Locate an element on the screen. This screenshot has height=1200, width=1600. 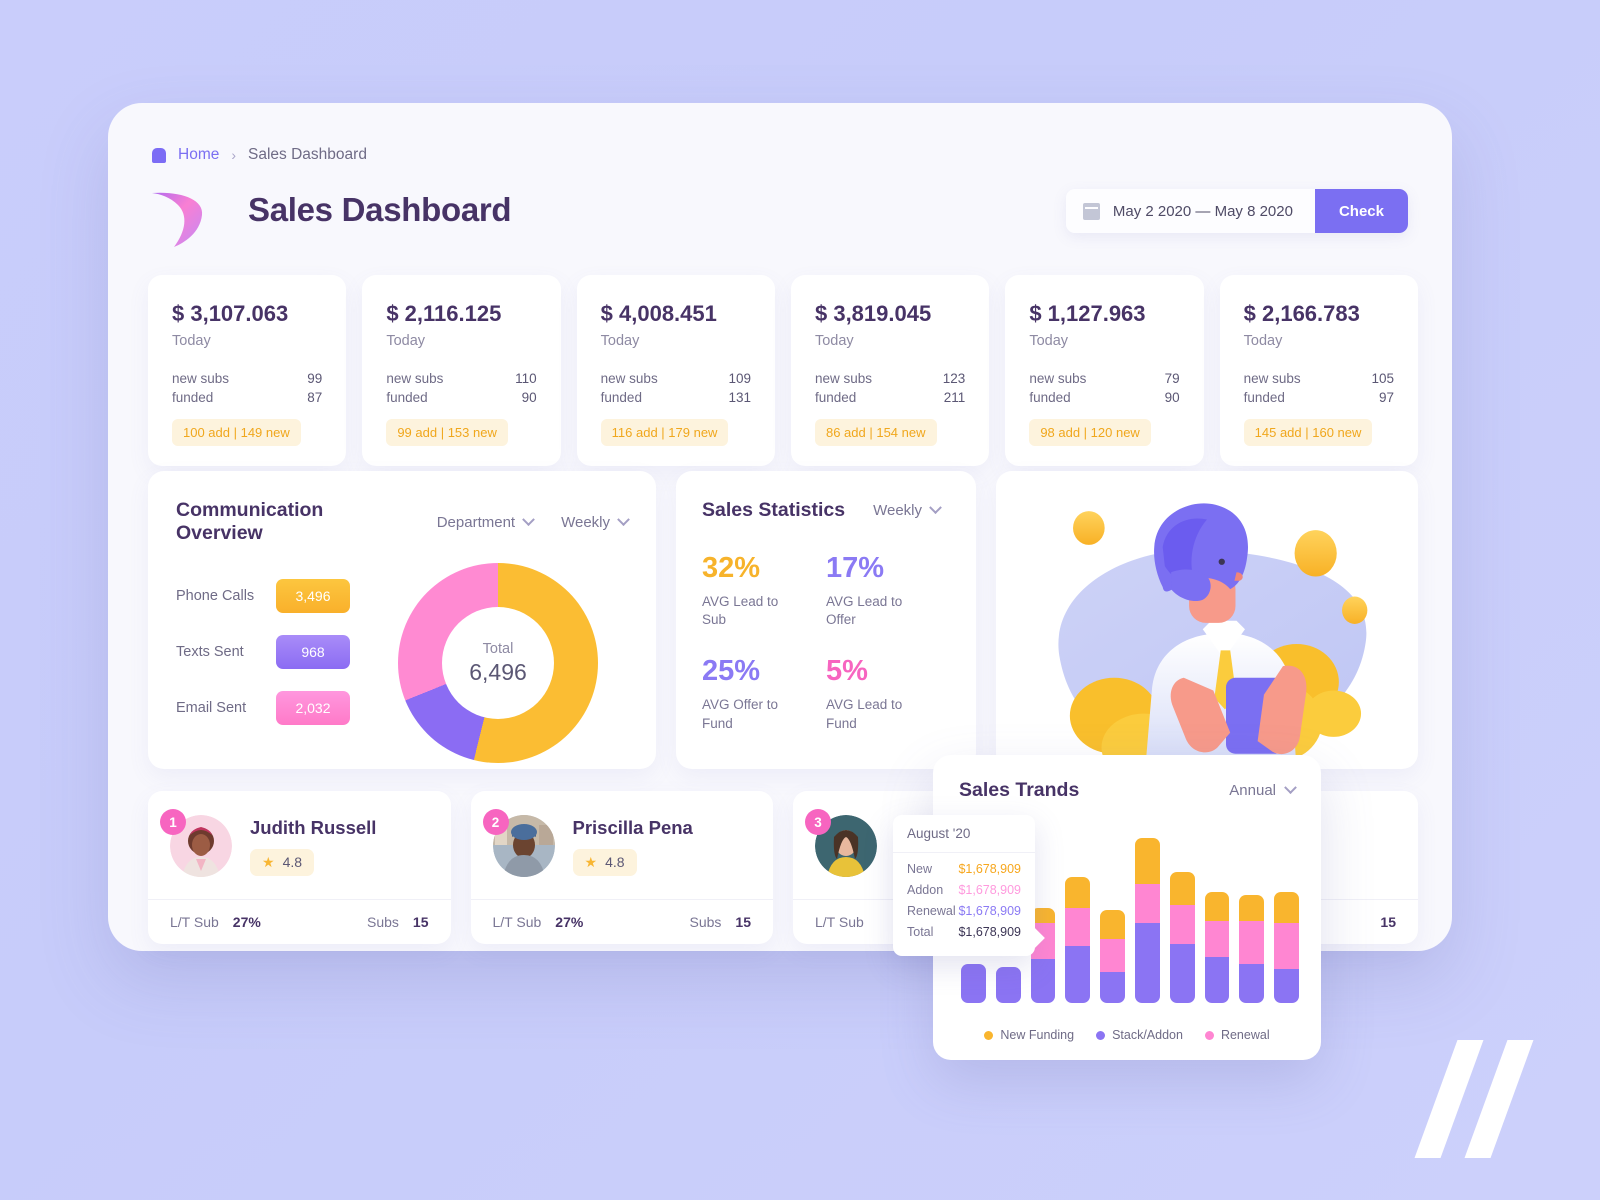
star-icon: ★ is located at coordinates (268, 861).